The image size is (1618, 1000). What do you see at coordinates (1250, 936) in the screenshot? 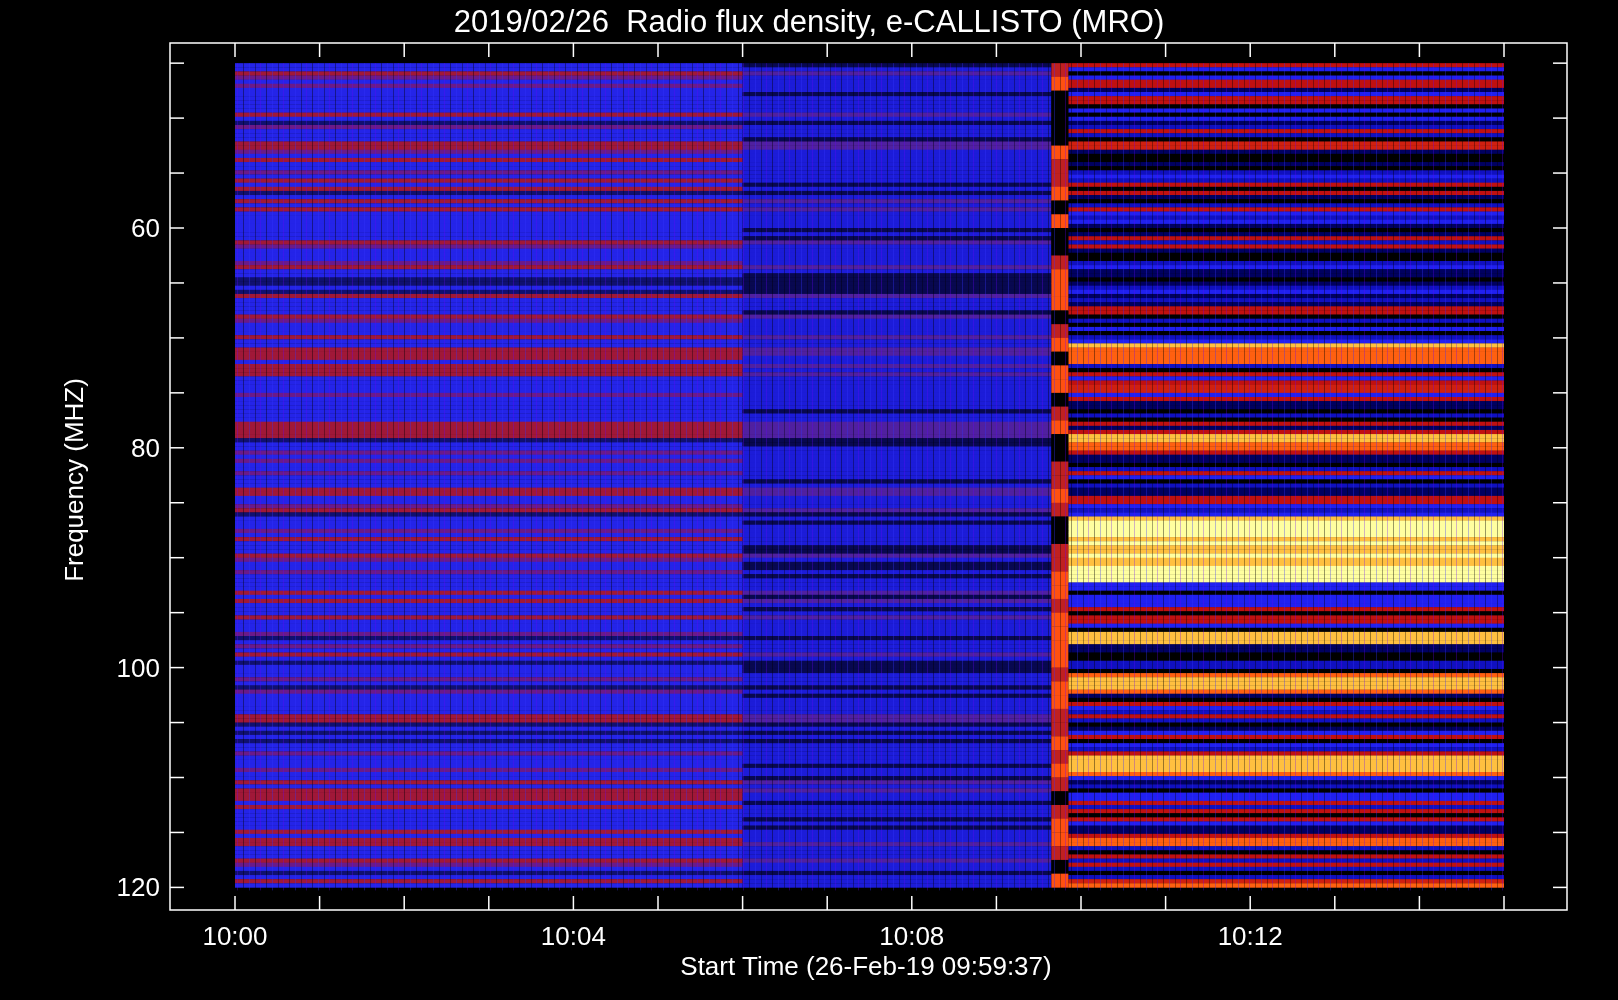
I see `tick-label: 10:12` at bounding box center [1250, 936].